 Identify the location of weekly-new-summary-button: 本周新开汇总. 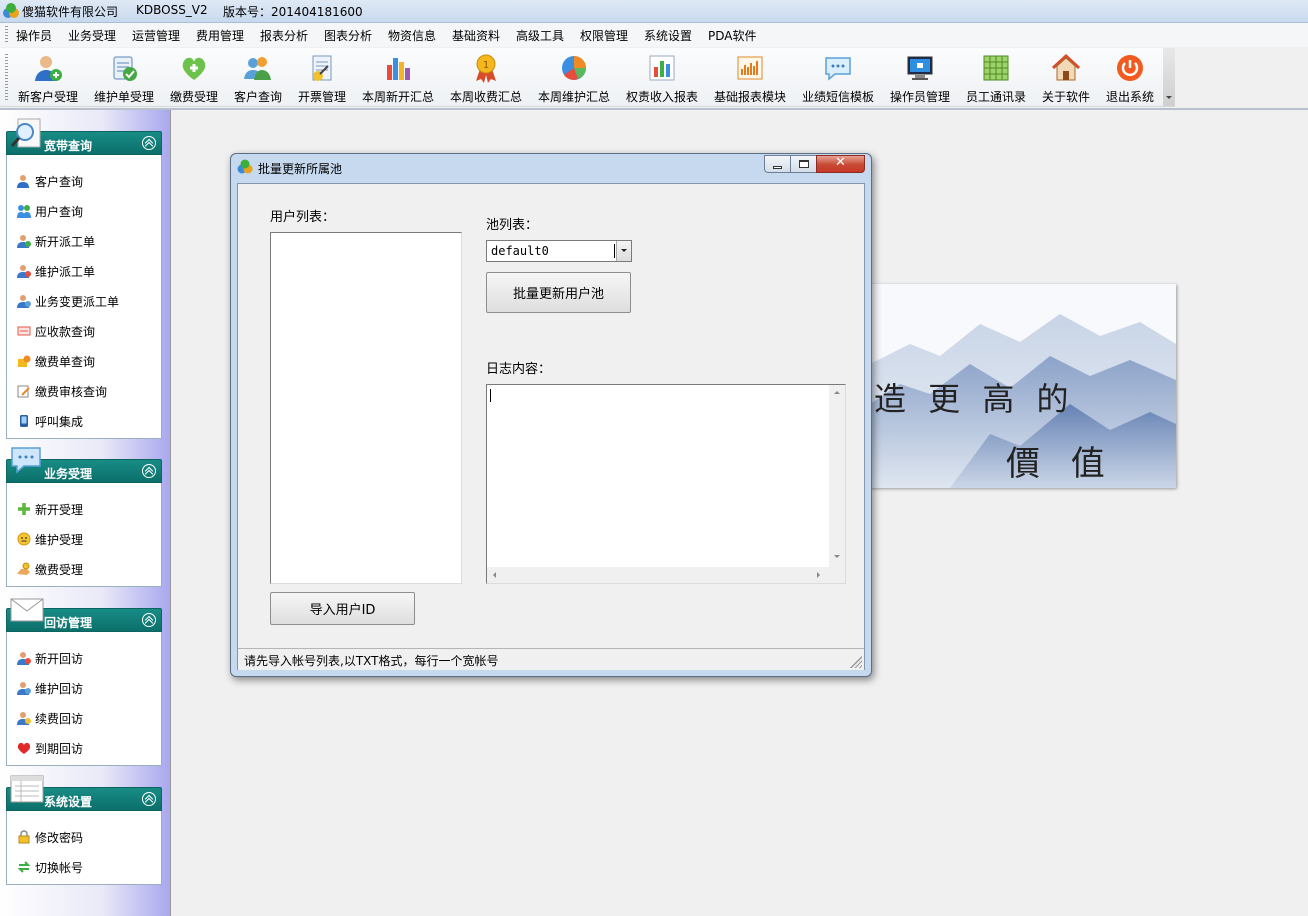
(398, 77).